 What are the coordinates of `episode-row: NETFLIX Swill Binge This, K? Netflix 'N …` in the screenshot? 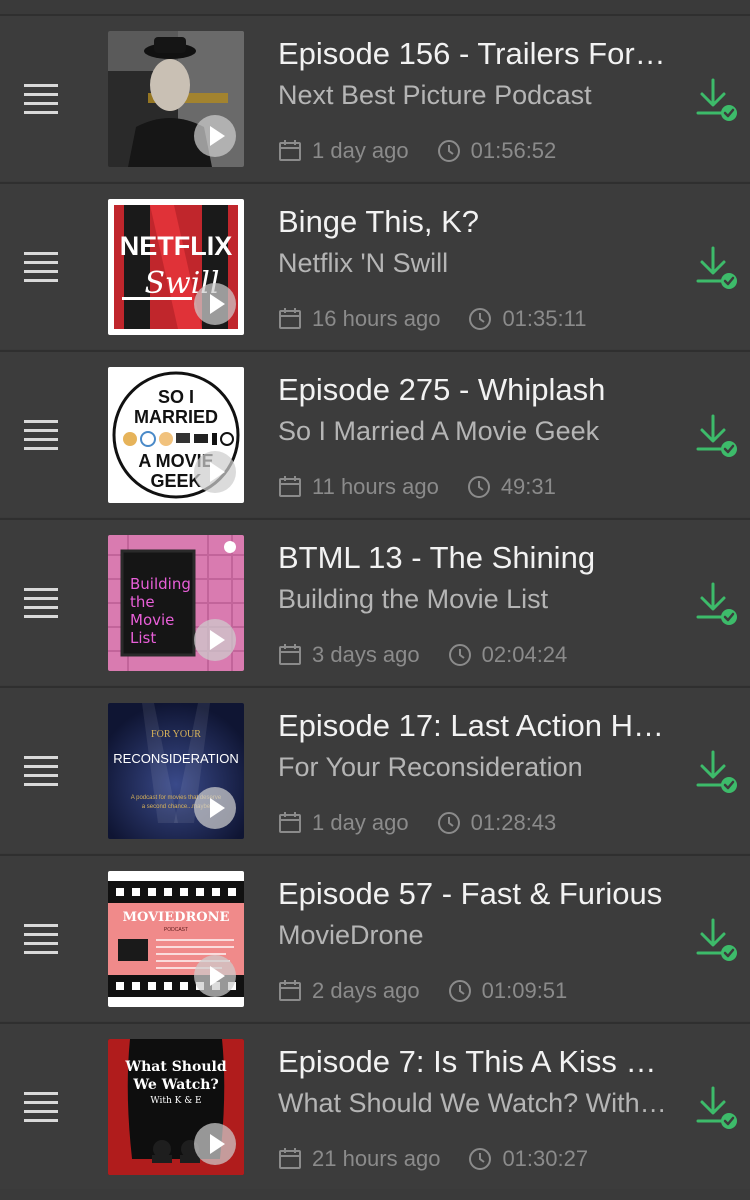 It's located at (375, 265).